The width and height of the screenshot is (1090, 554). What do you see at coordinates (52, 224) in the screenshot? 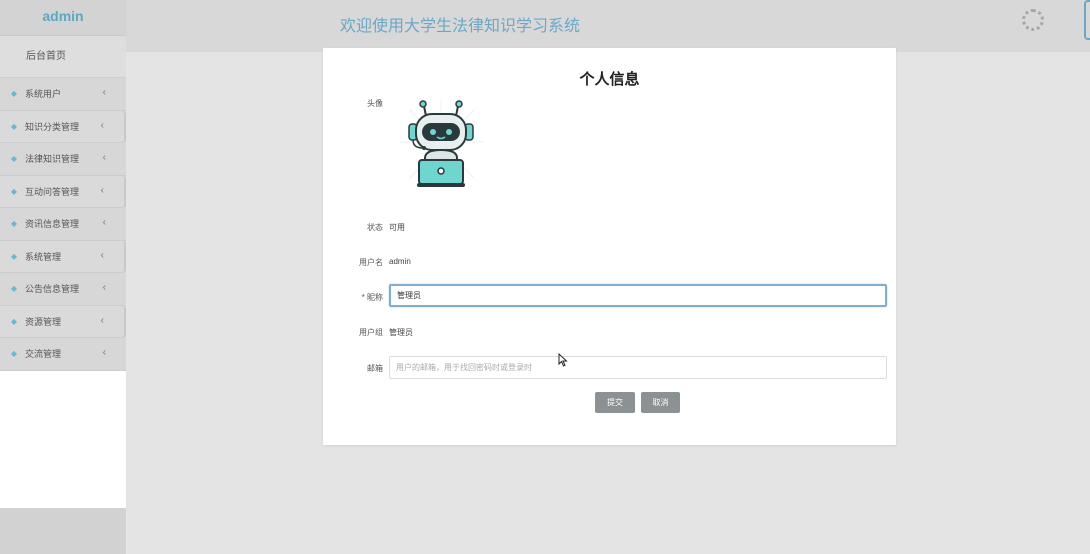
I see `sidebar-item-label: 资讯信息管理` at bounding box center [52, 224].